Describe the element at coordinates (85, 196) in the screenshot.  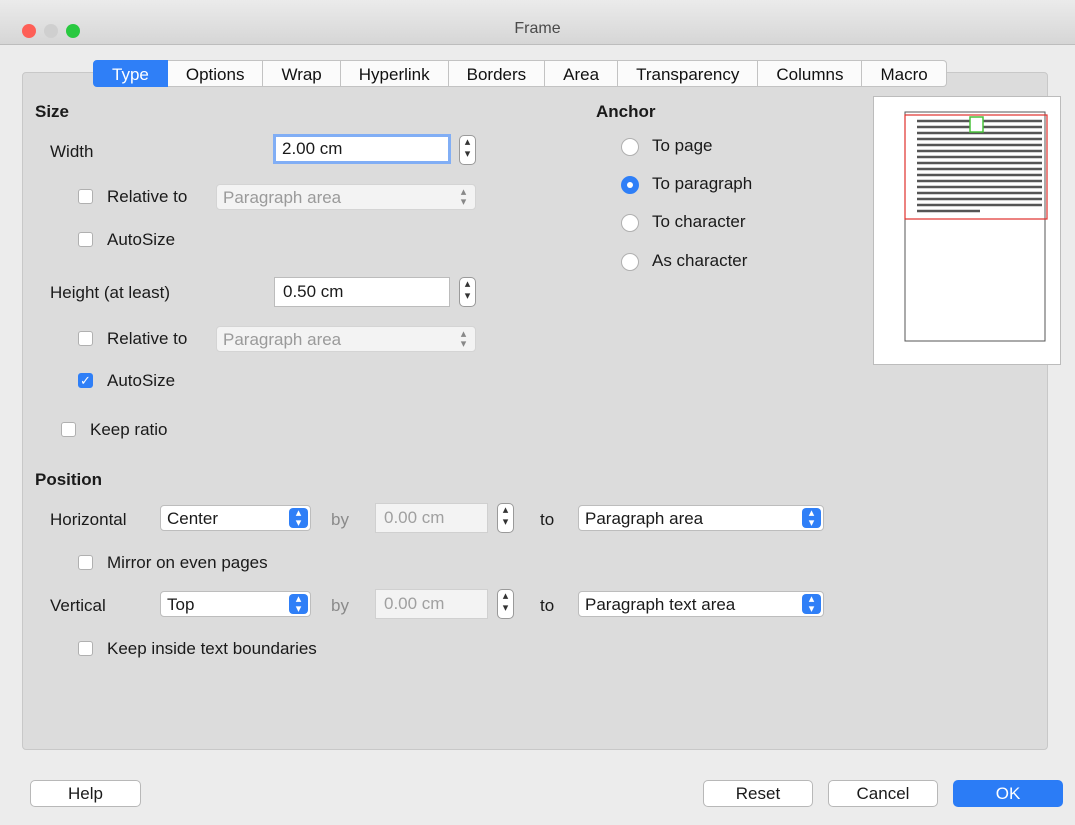
I see `width-relative-checkbox` at that location.